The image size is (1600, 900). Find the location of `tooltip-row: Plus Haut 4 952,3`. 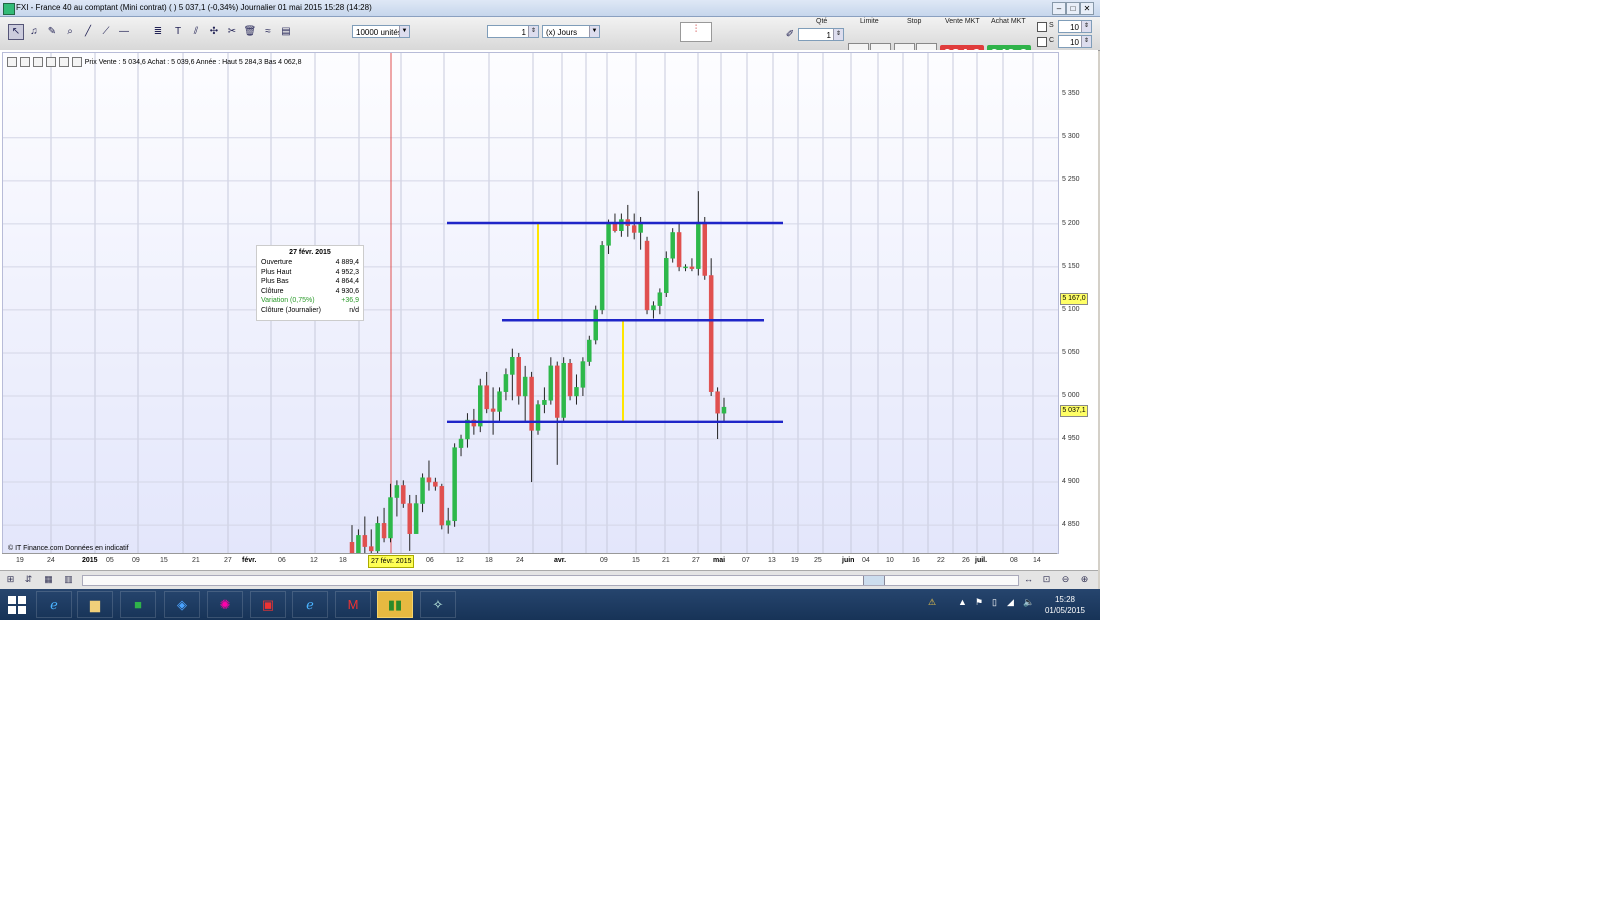

tooltip-row: Plus Haut 4 952,3 is located at coordinates (310, 273).